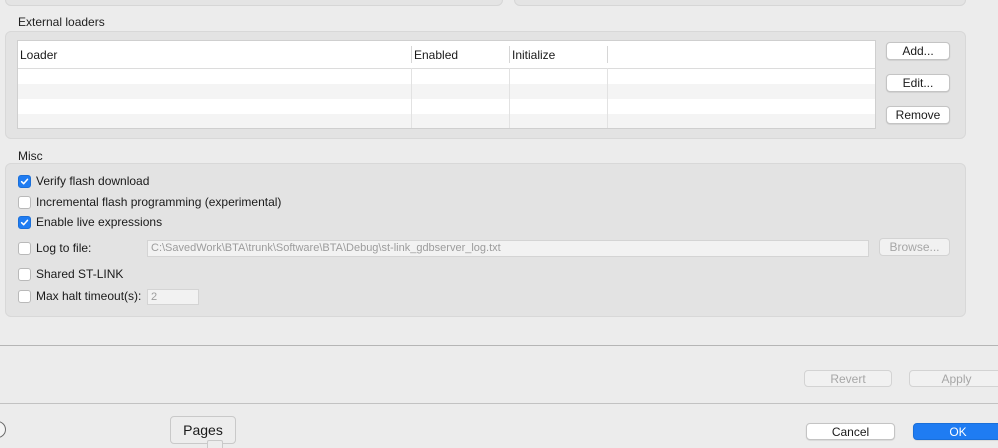  What do you see at coordinates (499, 345) in the screenshot?
I see `separator-line` at bounding box center [499, 345].